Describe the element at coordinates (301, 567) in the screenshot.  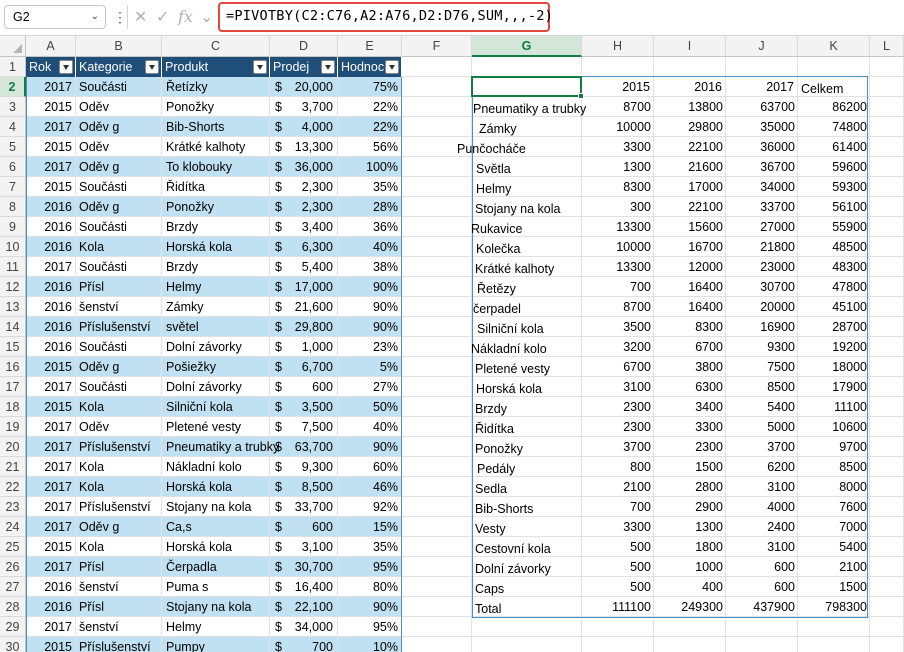
I see `table-cell-sales: 30,700` at that location.